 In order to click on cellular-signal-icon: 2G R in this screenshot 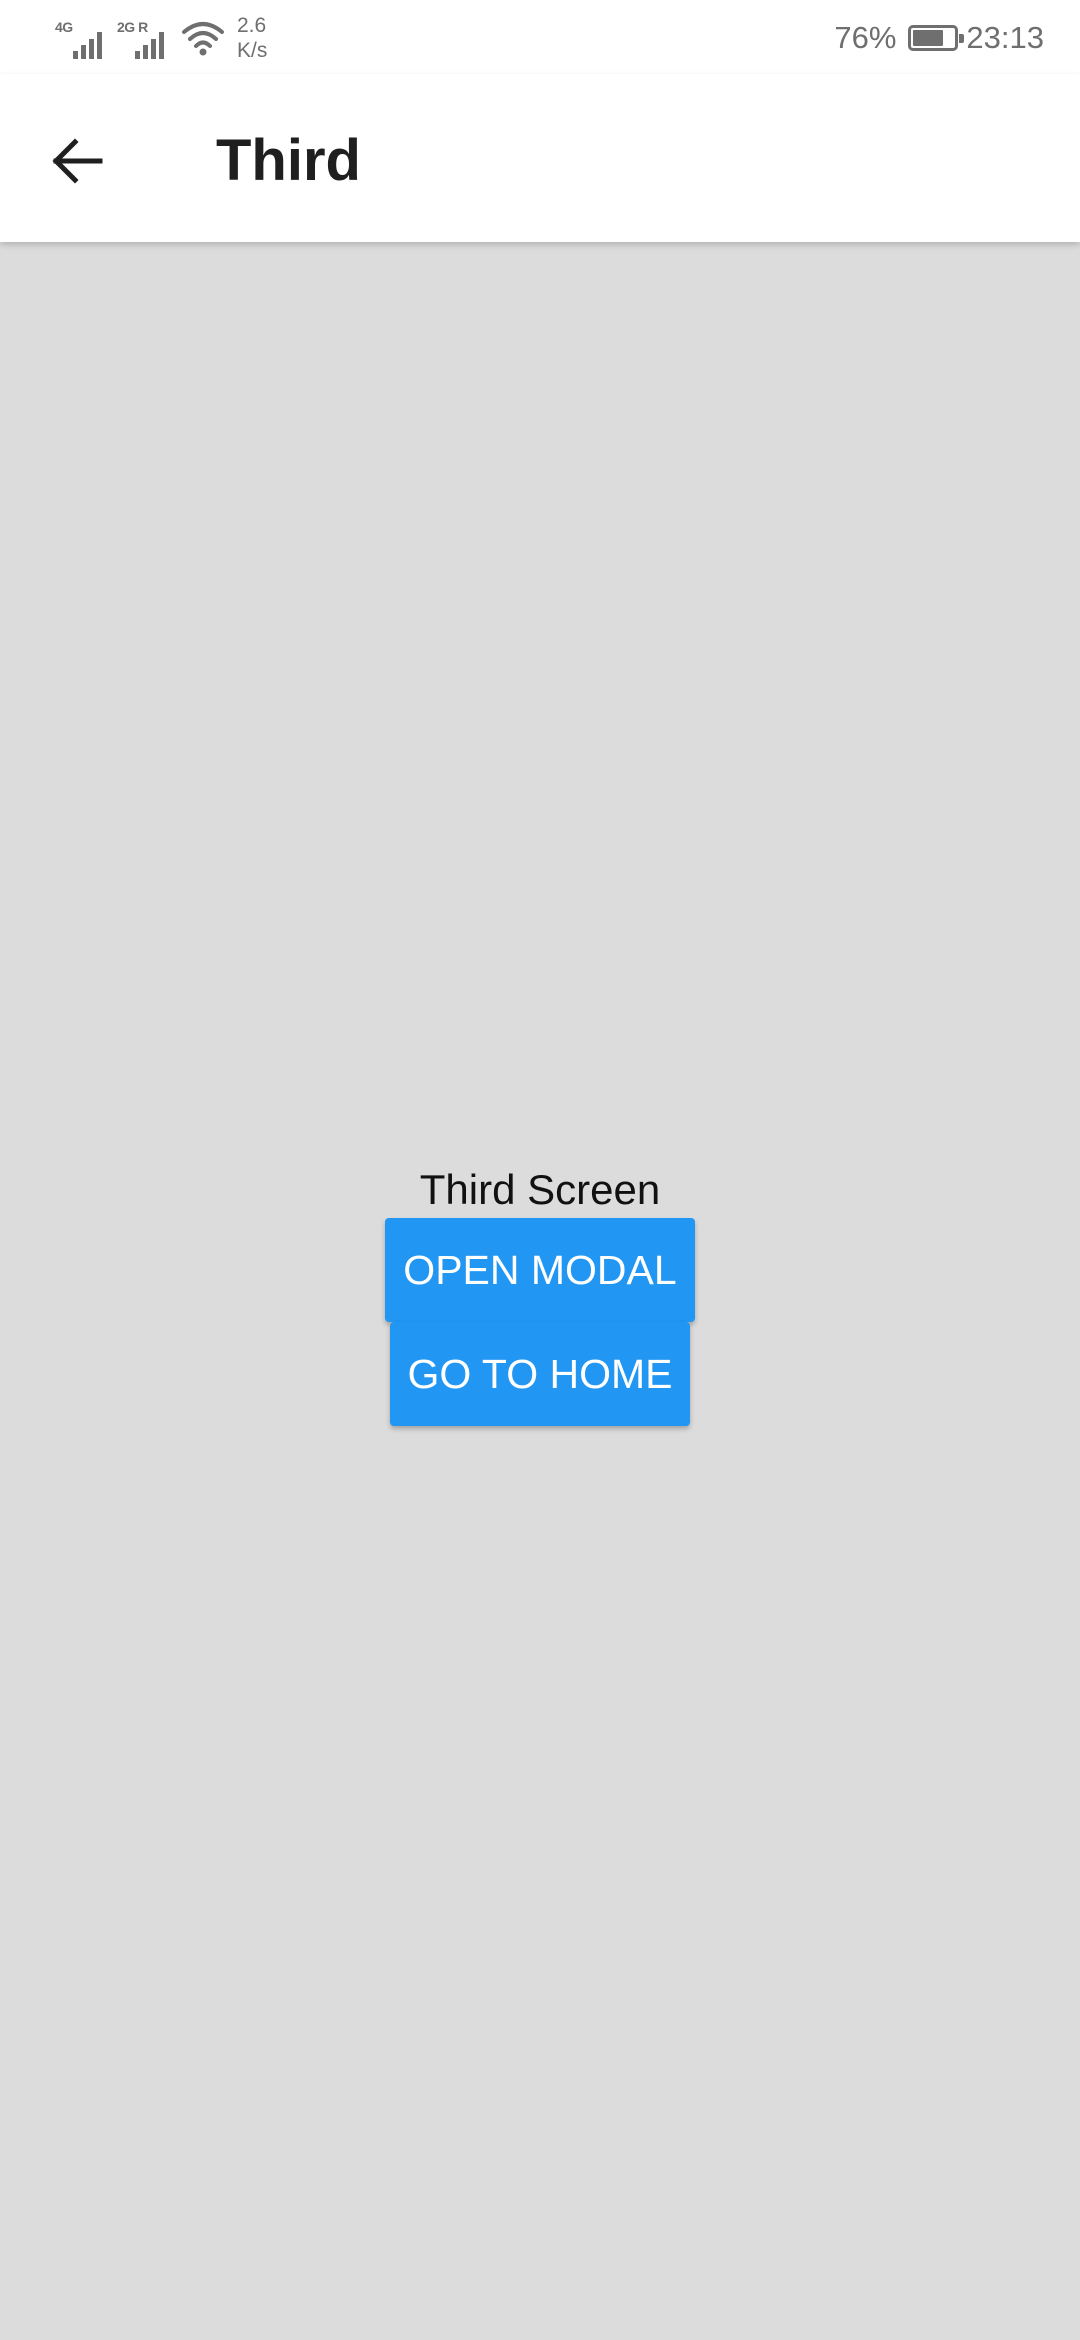, I will do `click(144, 38)`.